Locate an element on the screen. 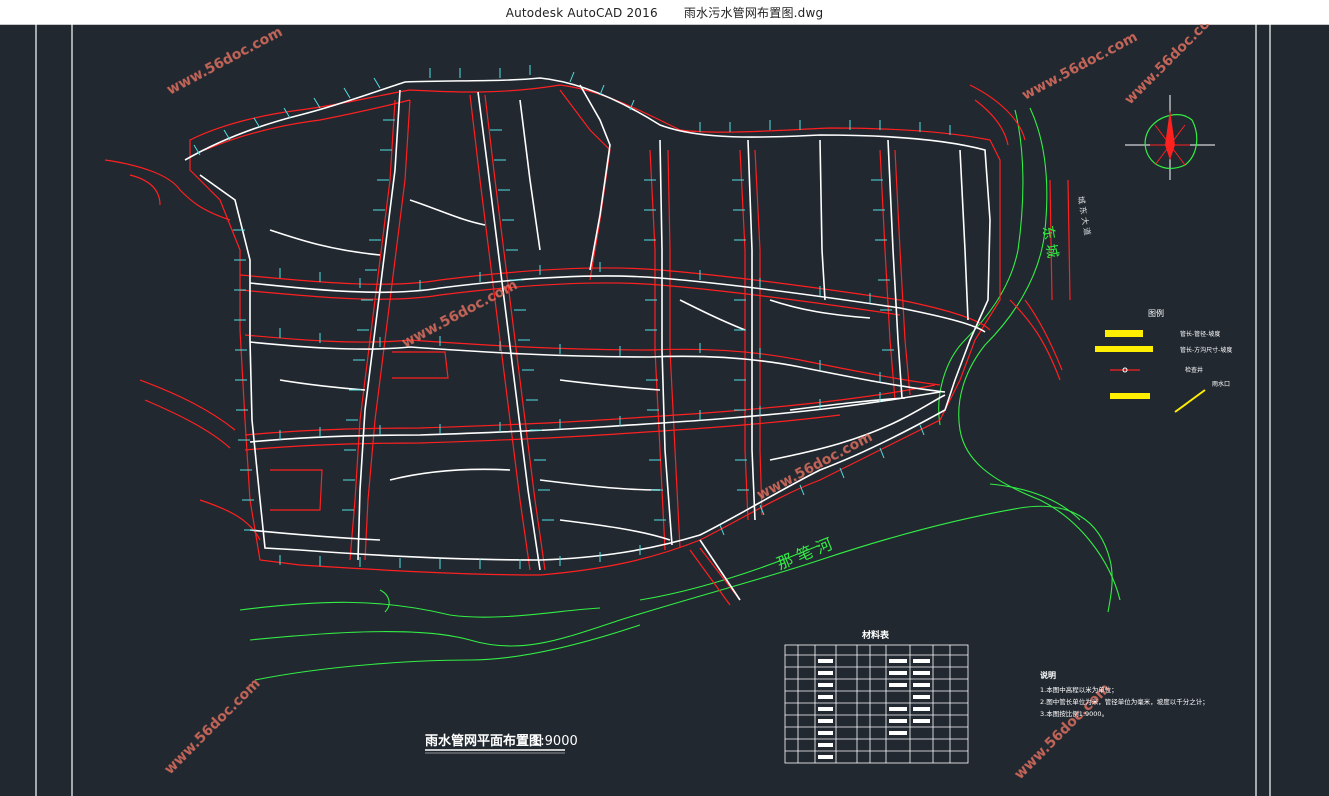  watermark-1: www.56doc.com is located at coordinates (224, 61).